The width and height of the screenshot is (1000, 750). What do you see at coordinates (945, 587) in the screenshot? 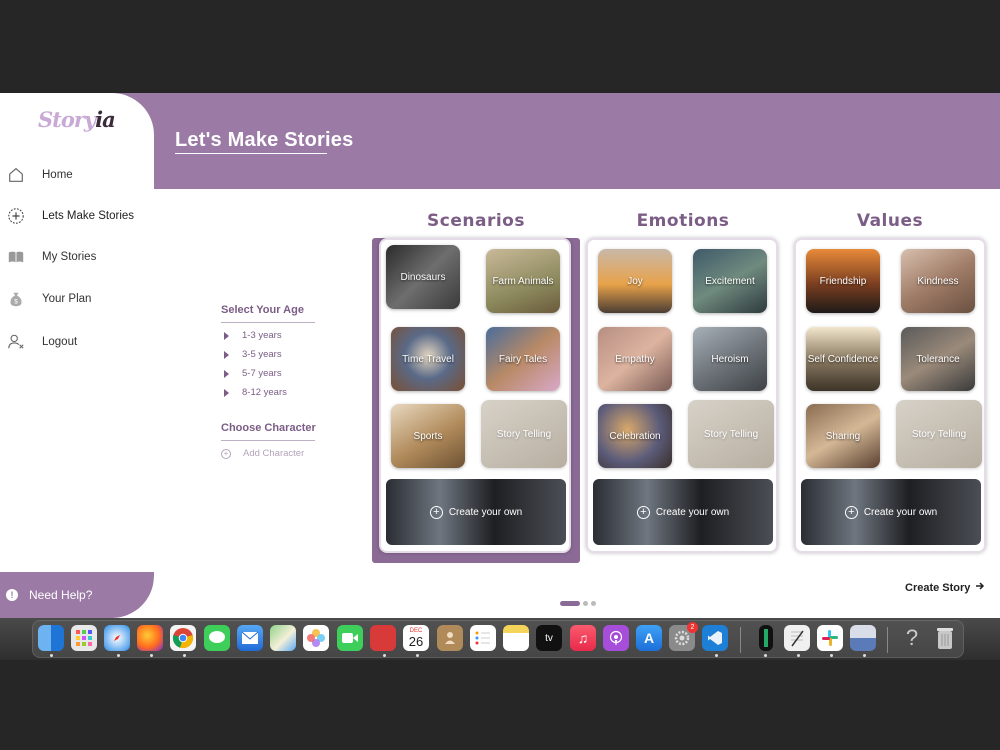
I see `create-story-button: Create Story` at bounding box center [945, 587].